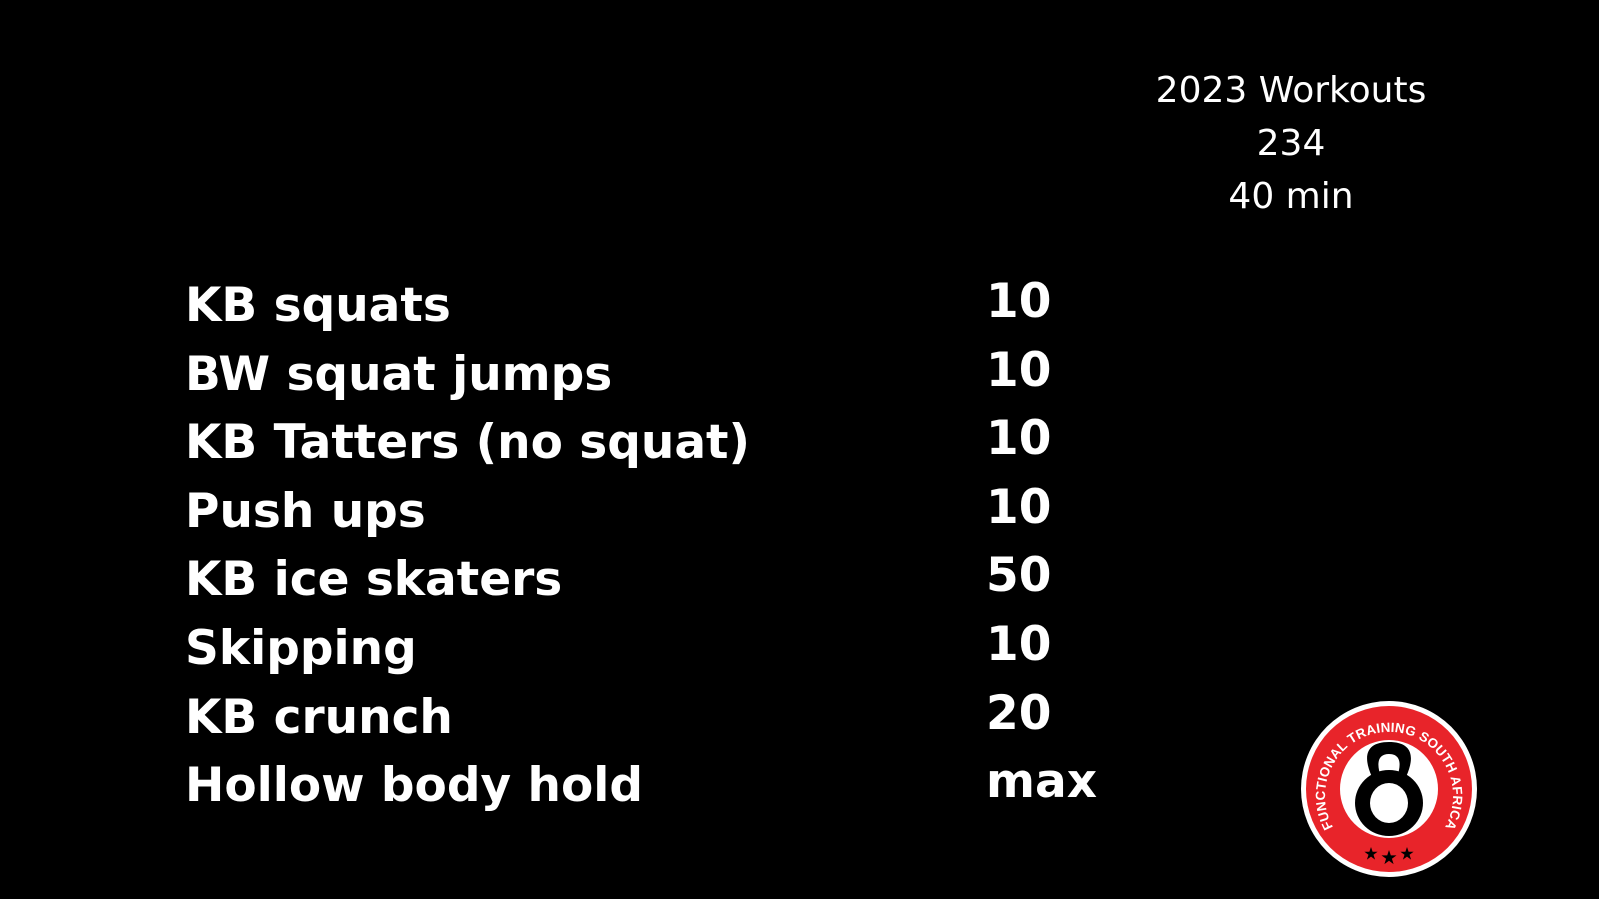  Describe the element at coordinates (665, 580) in the screenshot. I see `workout-row: KB ice skaters 50` at that location.